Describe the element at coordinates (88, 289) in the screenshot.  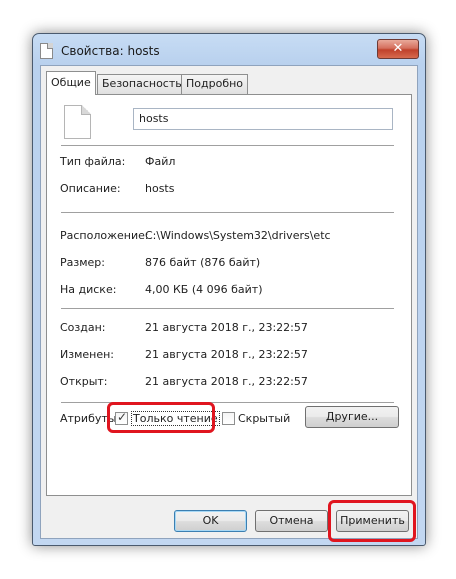
I see `disk-size-label: На диске:` at that location.